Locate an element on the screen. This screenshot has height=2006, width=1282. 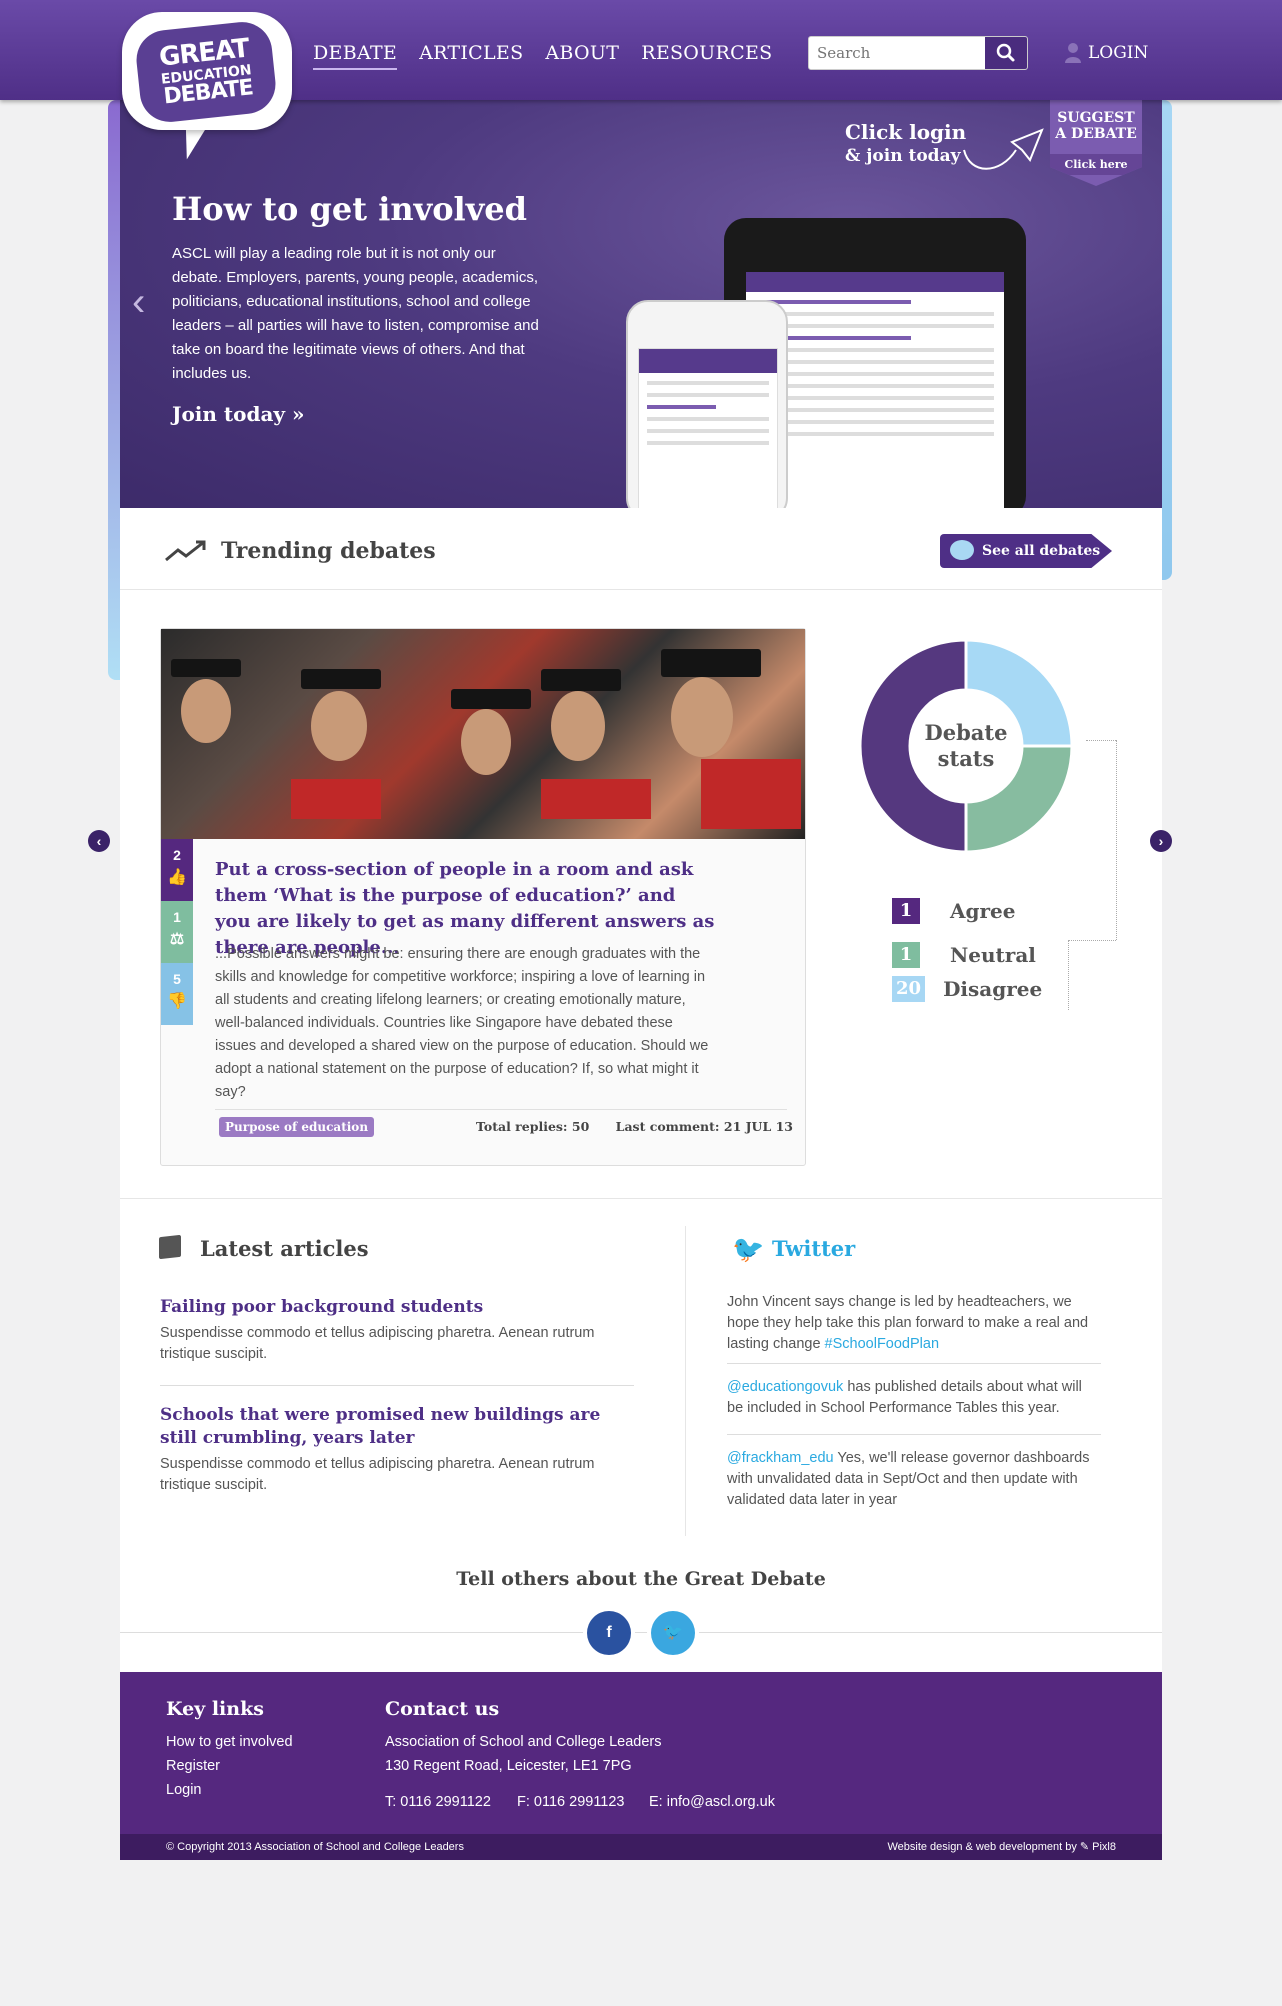
login-label: LOGIN is located at coordinates (1118, 53).